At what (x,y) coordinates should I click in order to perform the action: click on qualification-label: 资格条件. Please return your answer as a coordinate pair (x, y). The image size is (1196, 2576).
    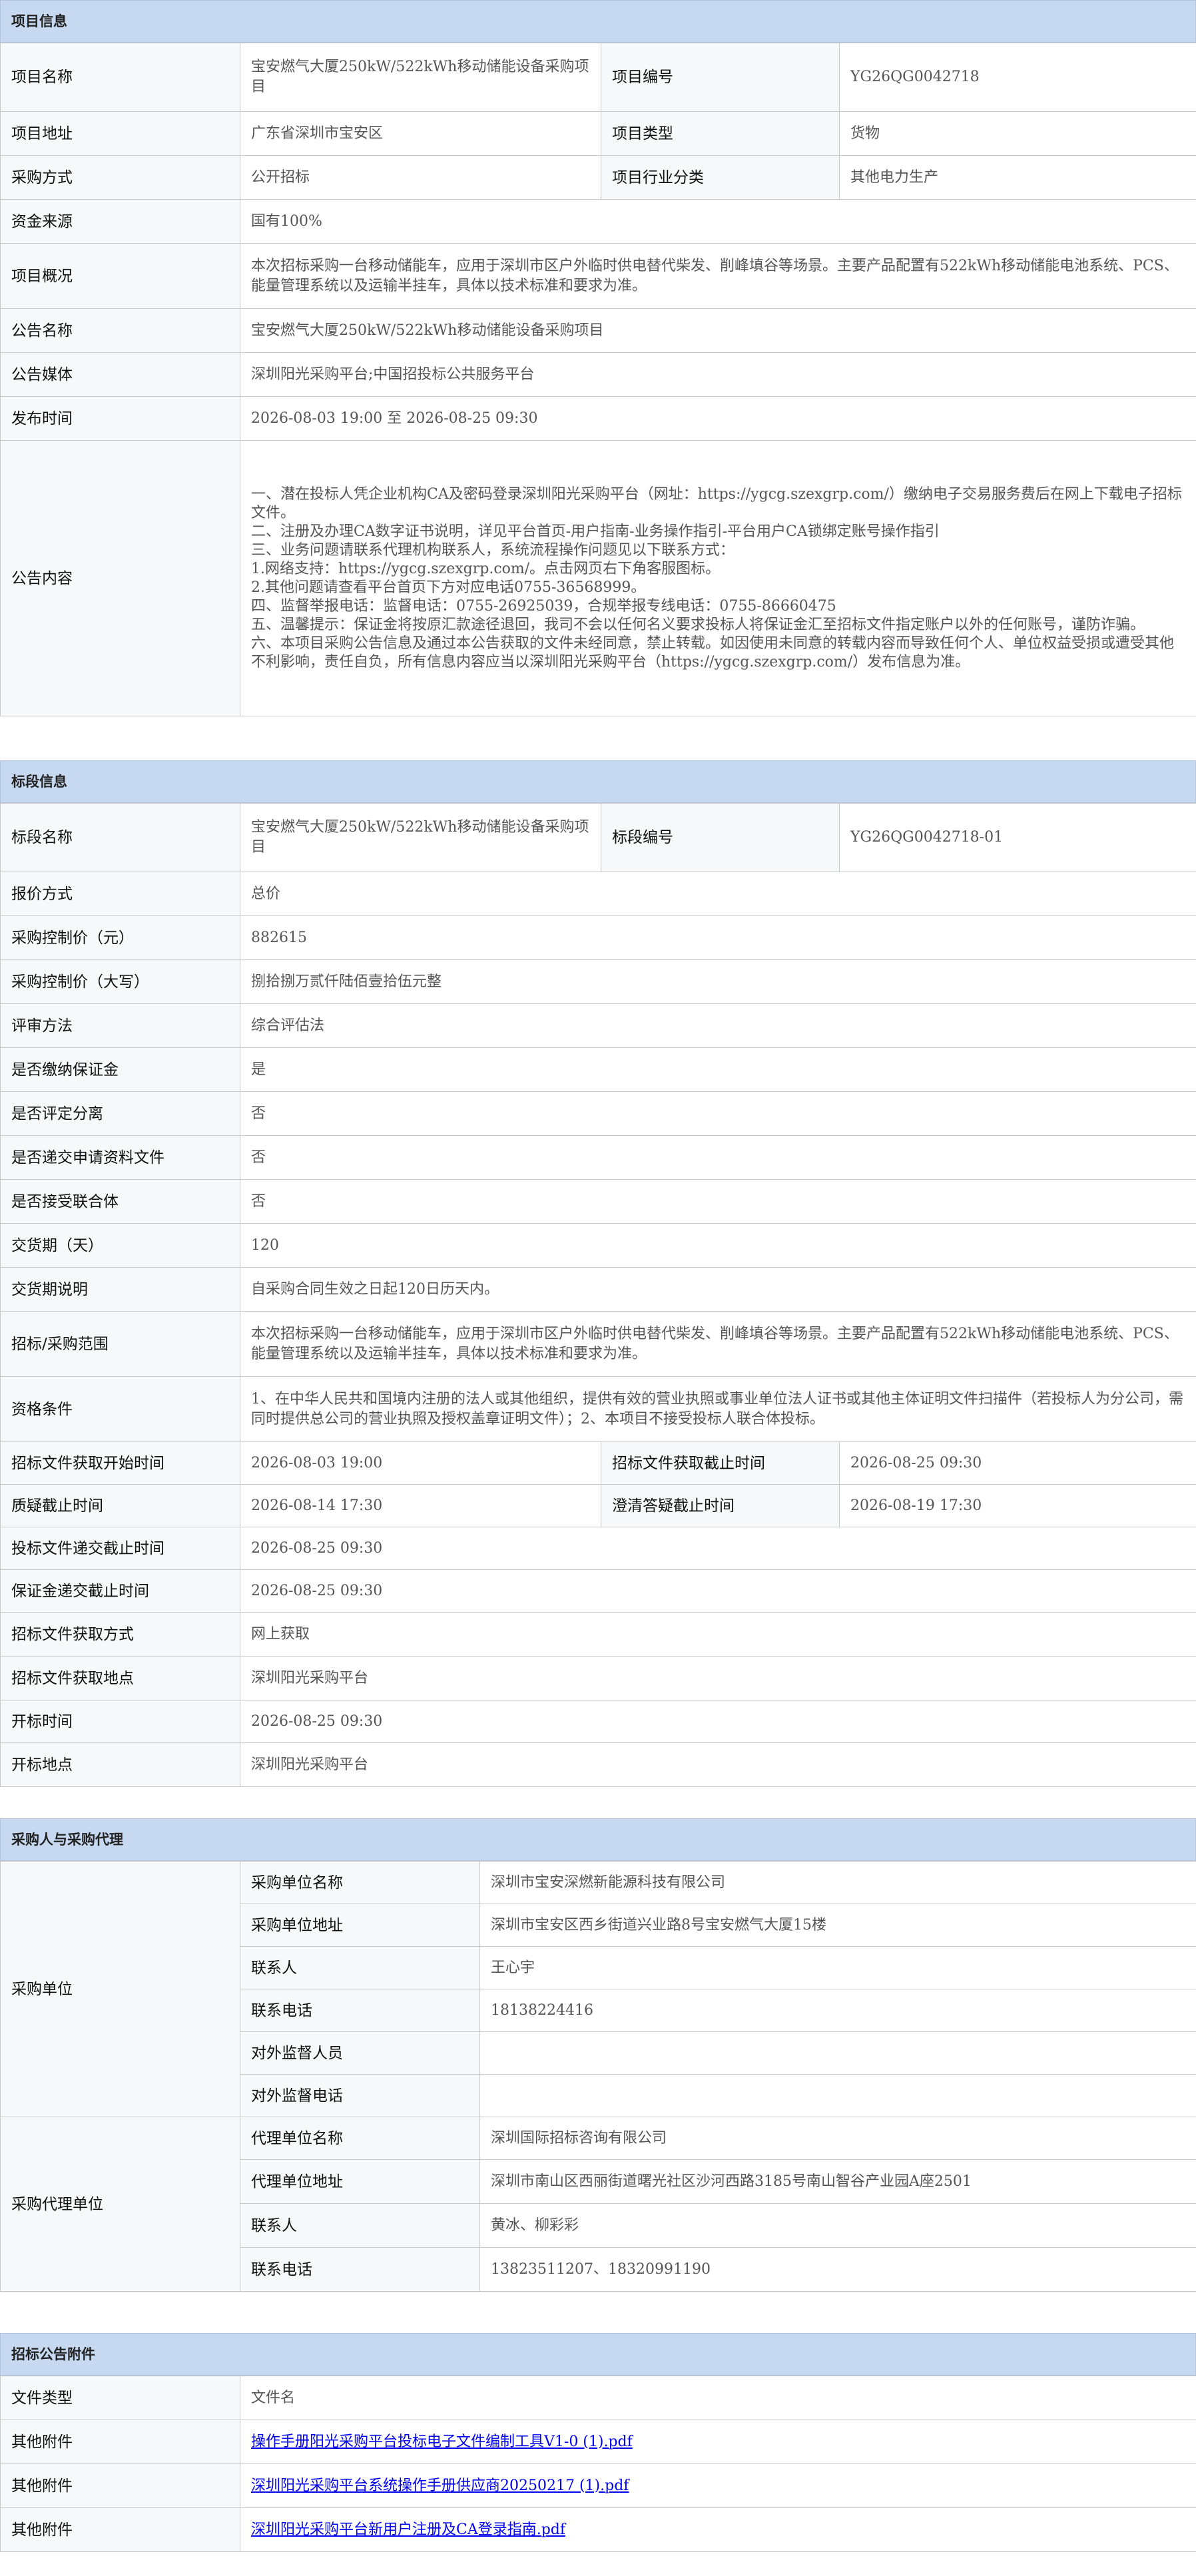
    Looking at the image, I should click on (120, 1409).